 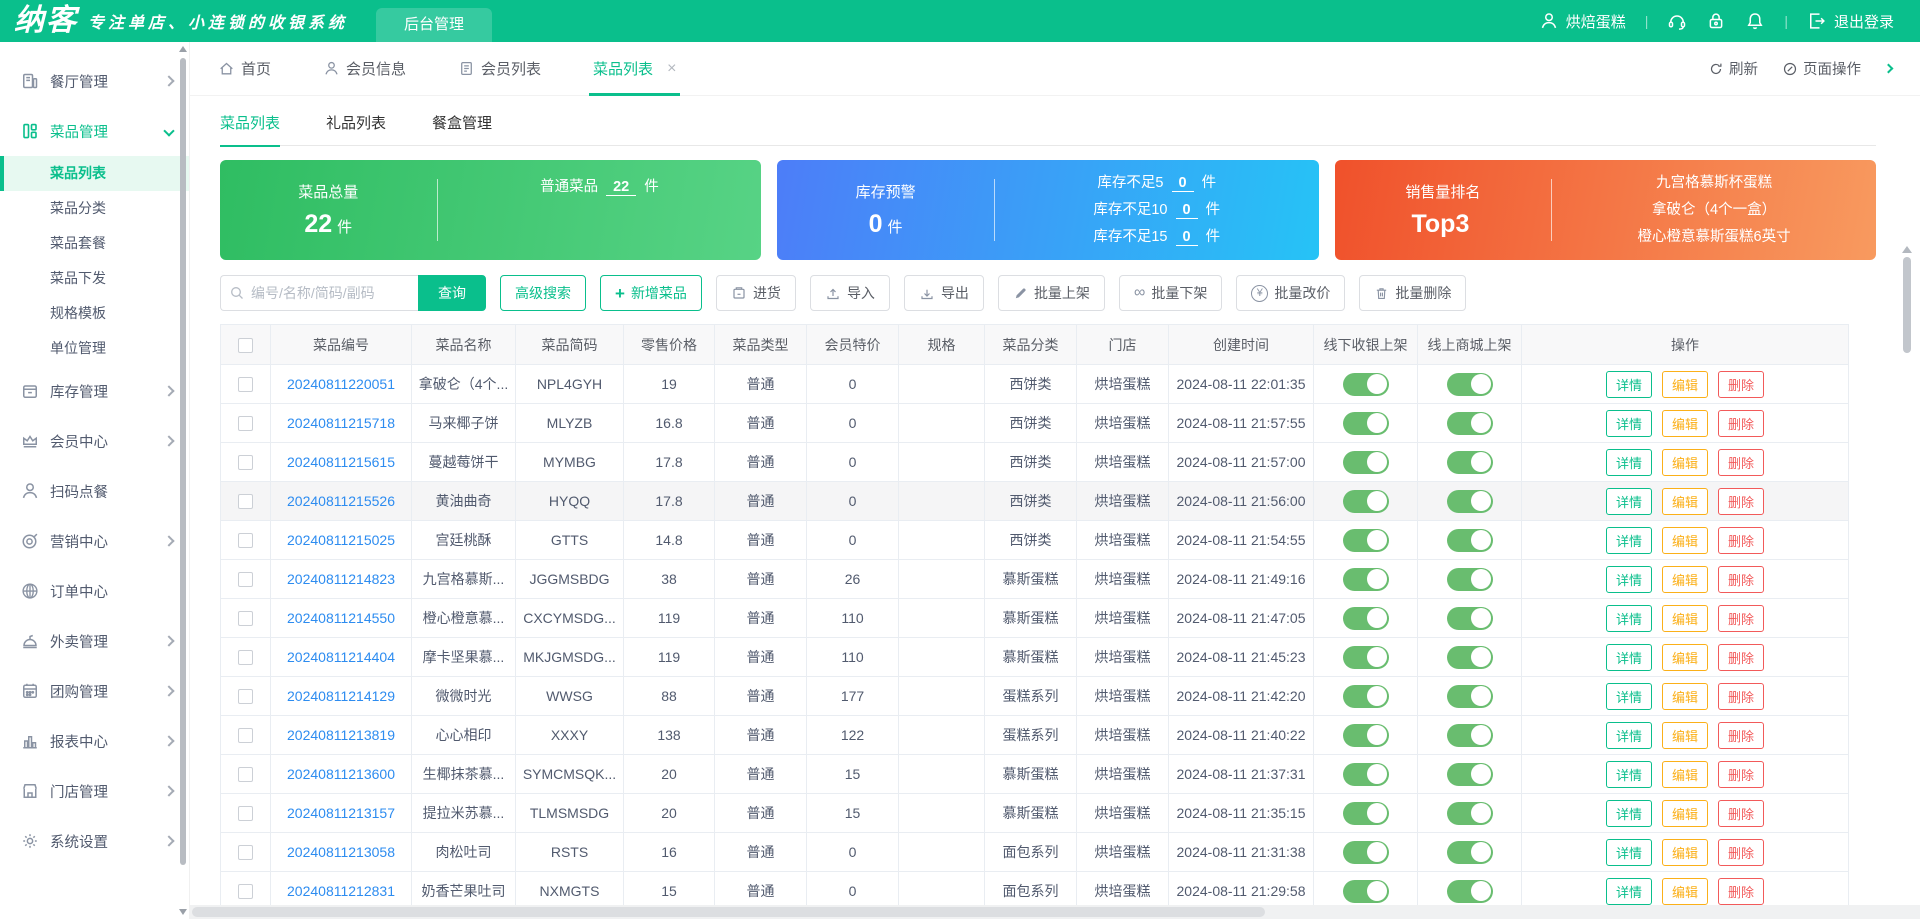 I want to click on dish-code-link: 20240811215526, so click(x=341, y=501).